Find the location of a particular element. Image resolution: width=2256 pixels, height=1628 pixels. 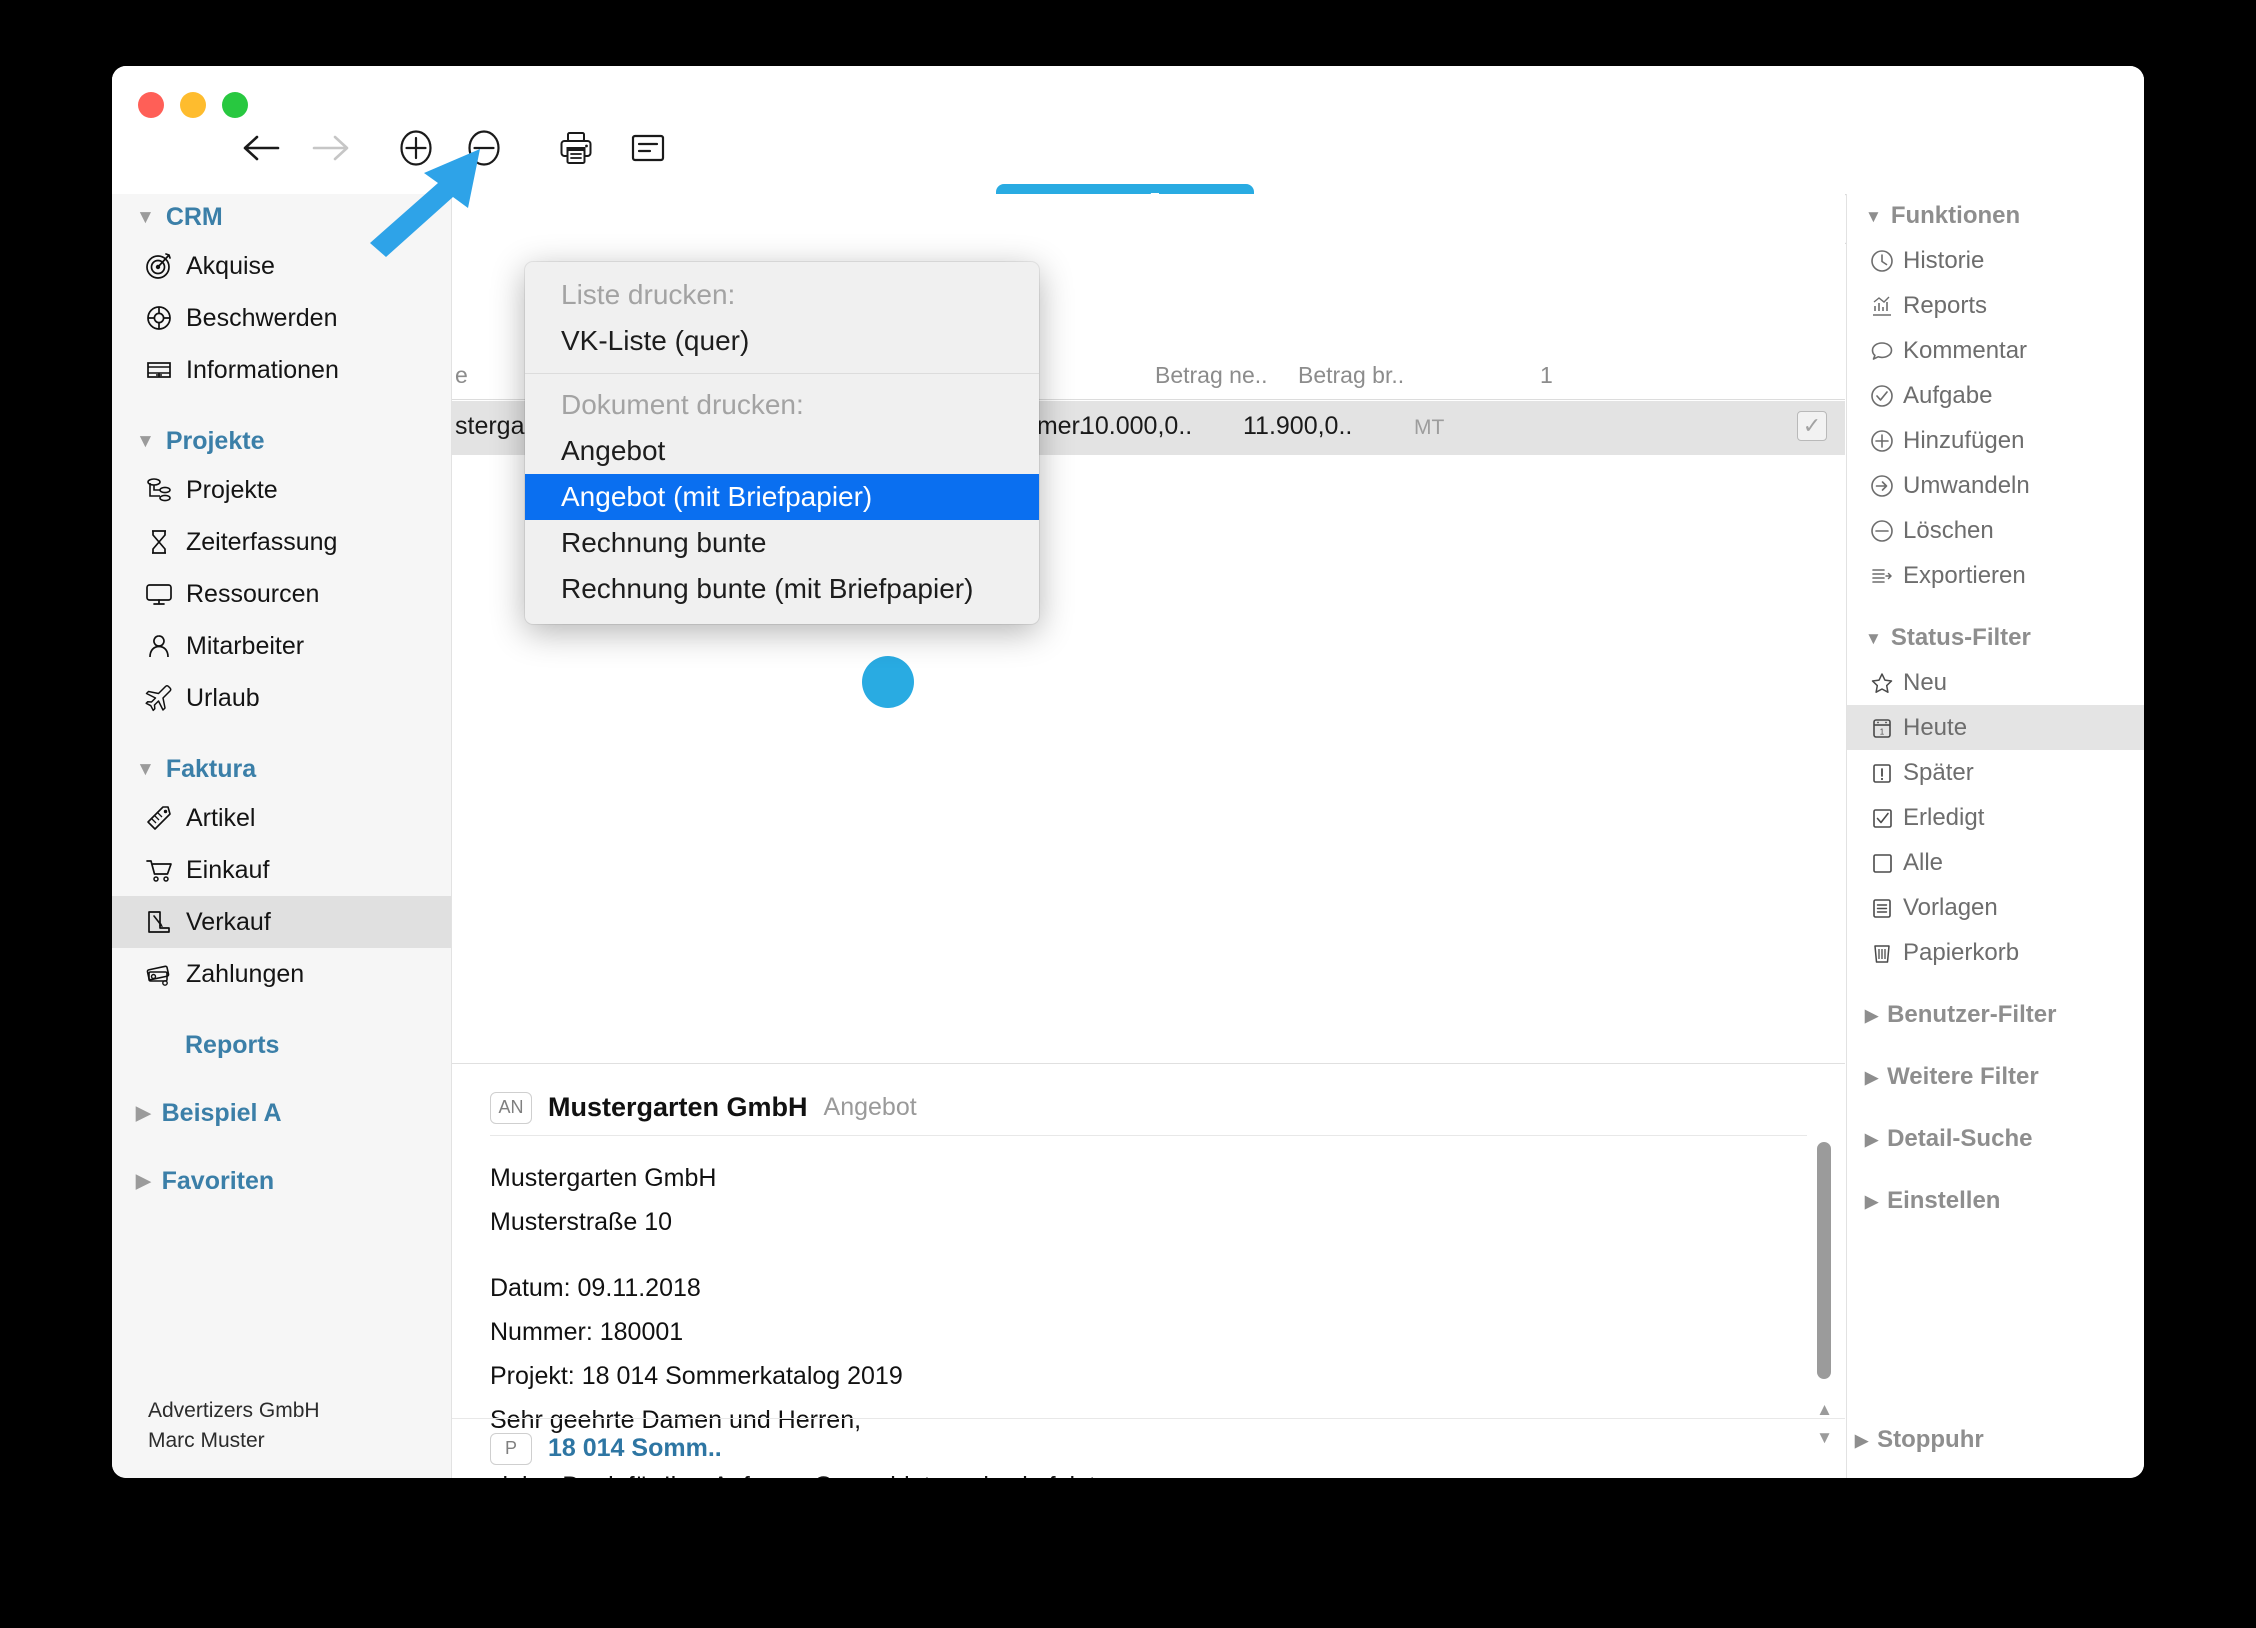

annotation-arrow-icon is located at coordinates (425, 203).